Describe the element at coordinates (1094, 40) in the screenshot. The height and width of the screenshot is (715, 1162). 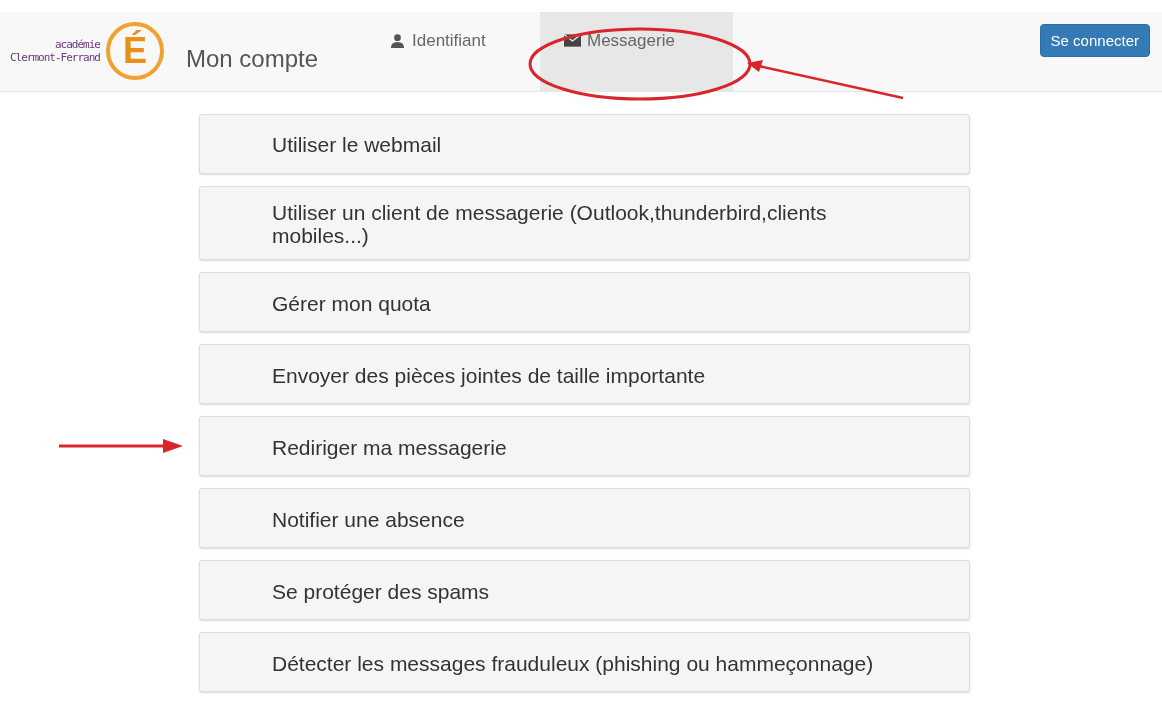
I see `login-button: Se connecter` at that location.